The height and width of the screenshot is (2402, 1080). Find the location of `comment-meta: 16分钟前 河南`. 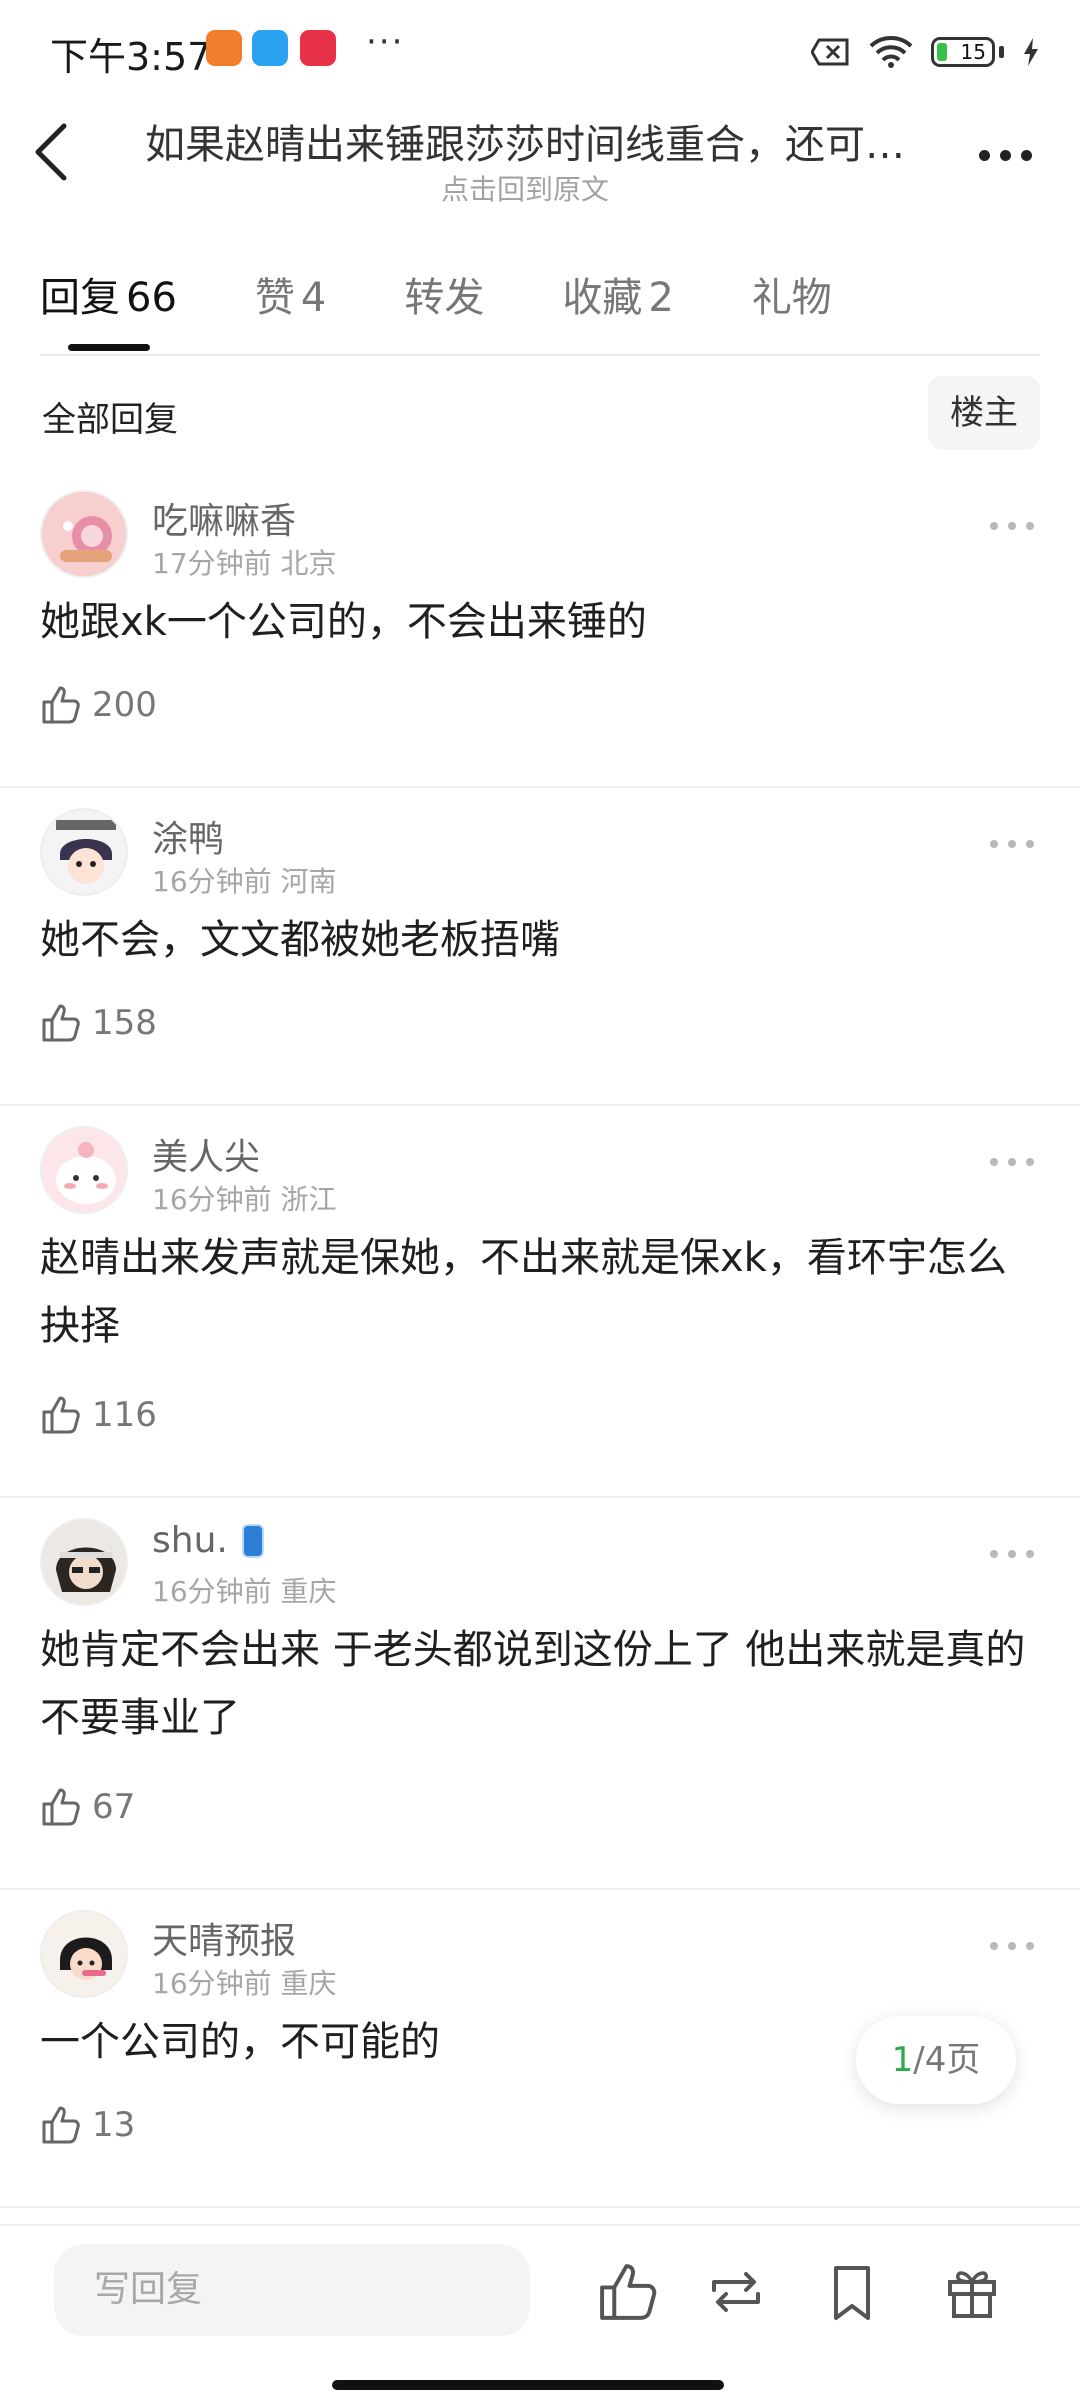

comment-meta: 16分钟前 河南 is located at coordinates (244, 880).